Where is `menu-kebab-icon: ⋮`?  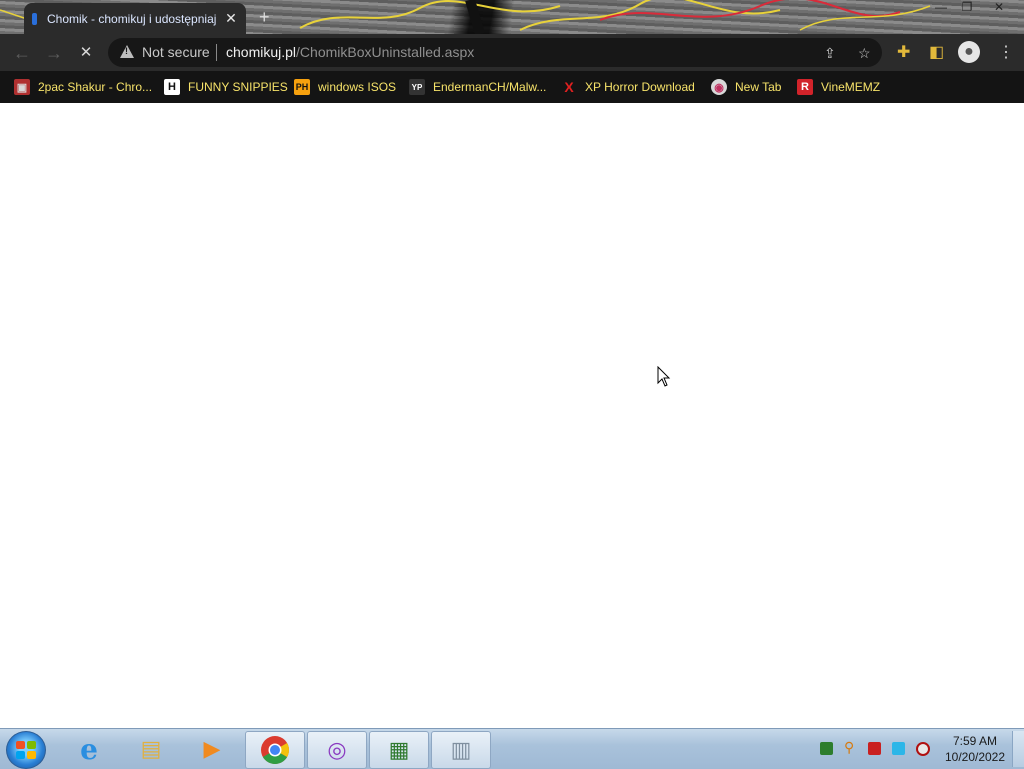
menu-kebab-icon: ⋮ is located at coordinates (1006, 52).